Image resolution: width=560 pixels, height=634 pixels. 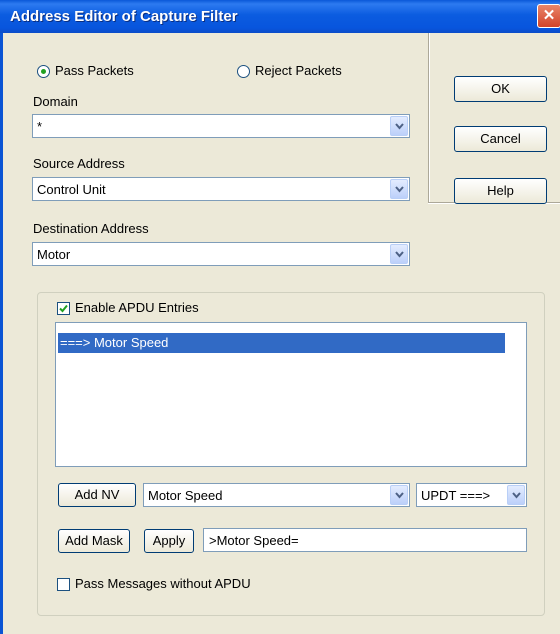 What do you see at coordinates (280, 16) in the screenshot?
I see `title-bar: Address Editor of Capture Filter ✕` at bounding box center [280, 16].